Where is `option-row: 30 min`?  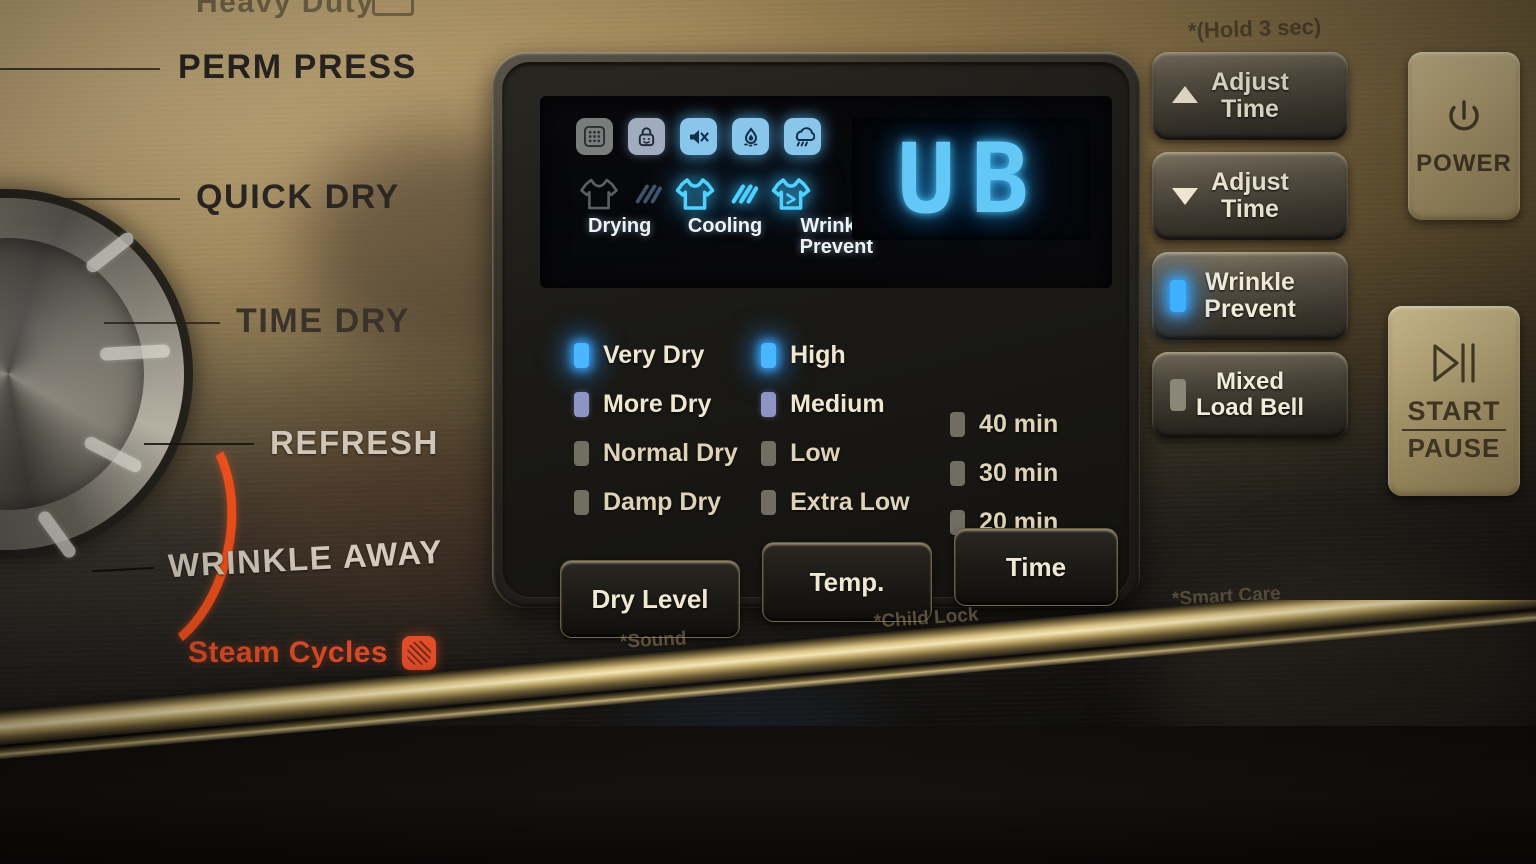 option-row: 30 min is located at coordinates (1022, 473).